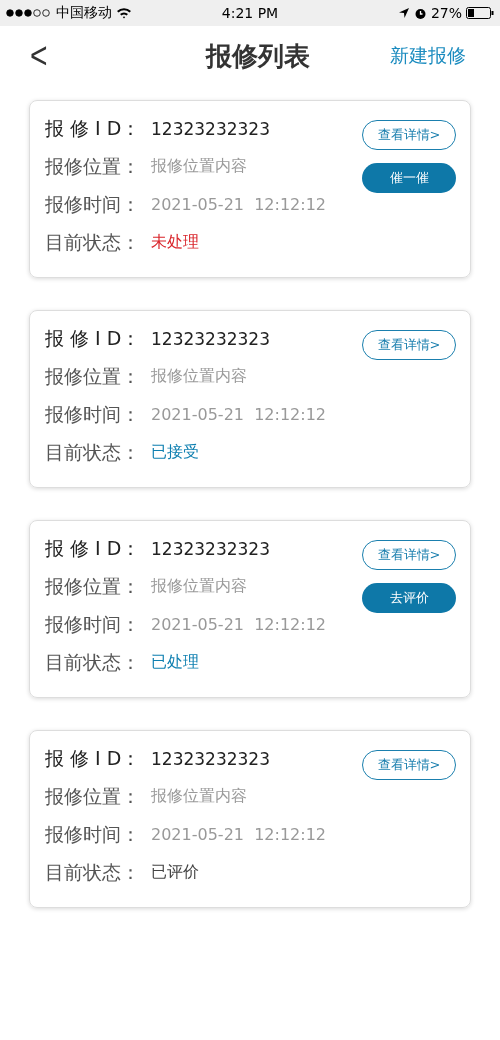  Describe the element at coordinates (403, 13) in the screenshot. I see `location-icon` at that location.